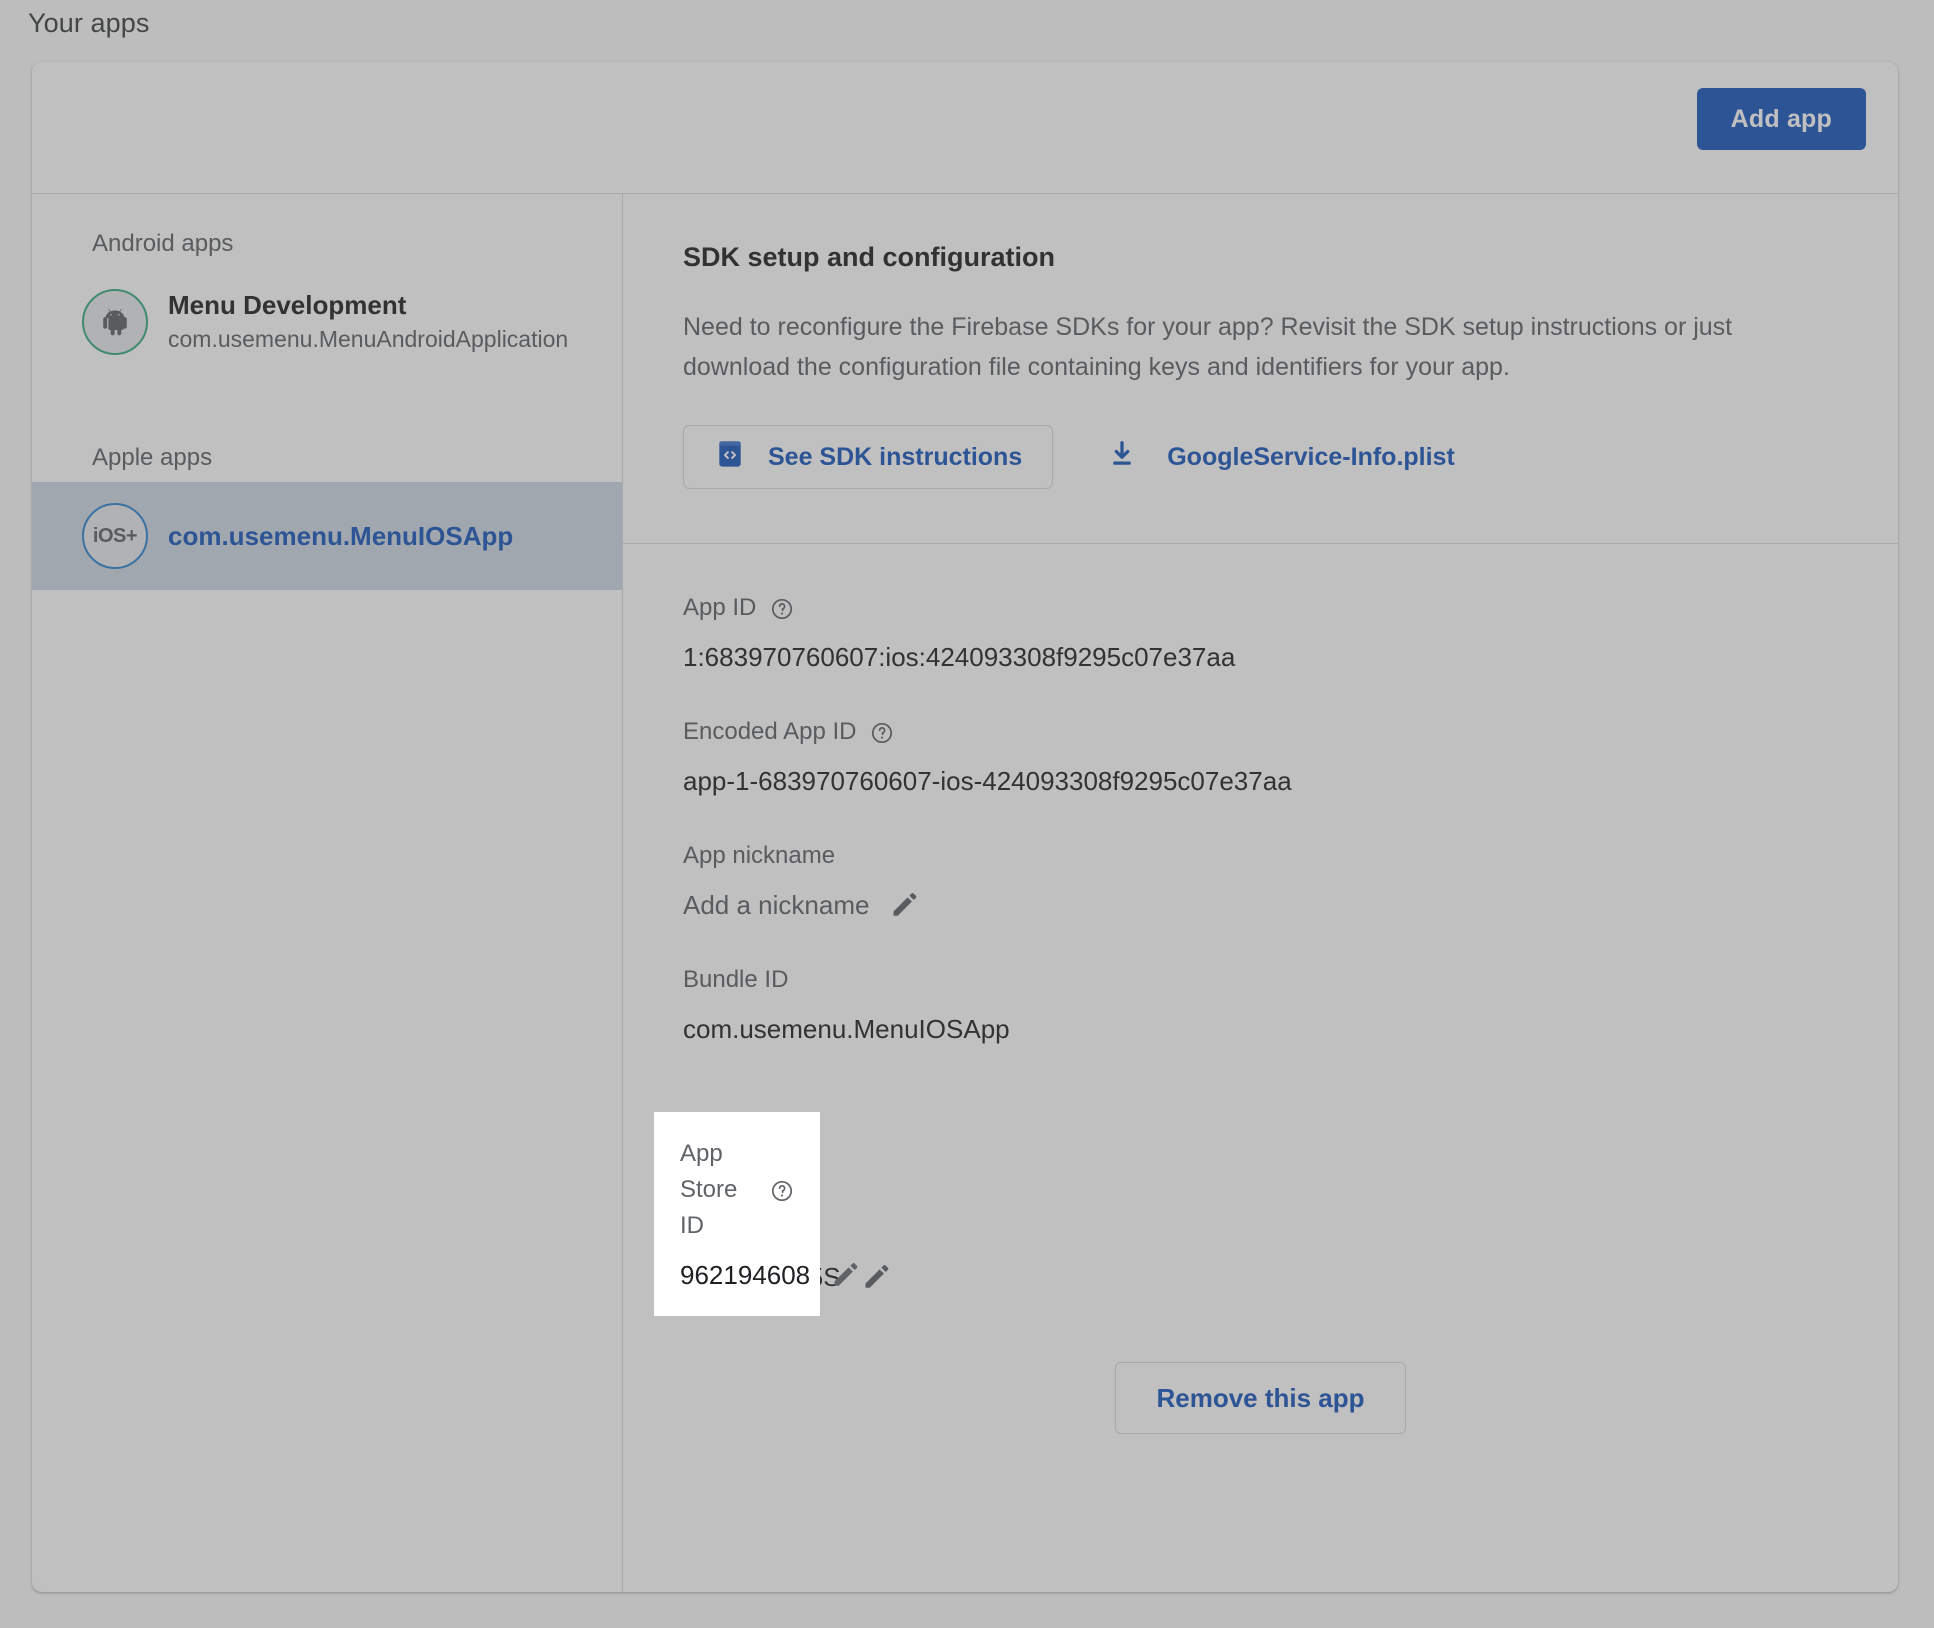 The width and height of the screenshot is (1934, 1628). Describe the element at coordinates (1260, 1228) in the screenshot. I see `field-team-id-label-row: Team ID` at that location.